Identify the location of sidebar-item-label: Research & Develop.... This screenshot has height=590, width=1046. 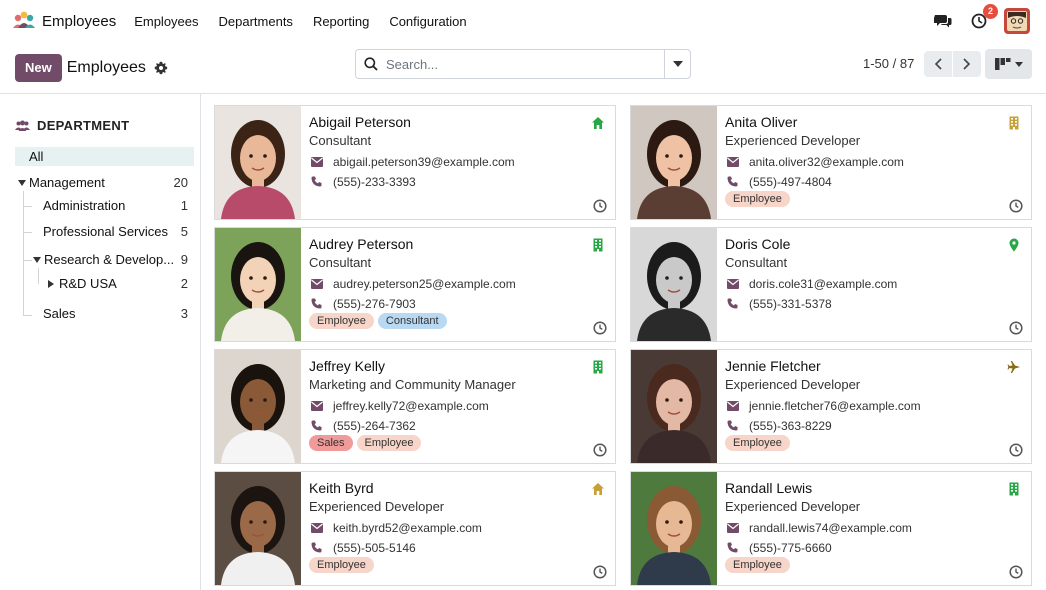
(109, 259).